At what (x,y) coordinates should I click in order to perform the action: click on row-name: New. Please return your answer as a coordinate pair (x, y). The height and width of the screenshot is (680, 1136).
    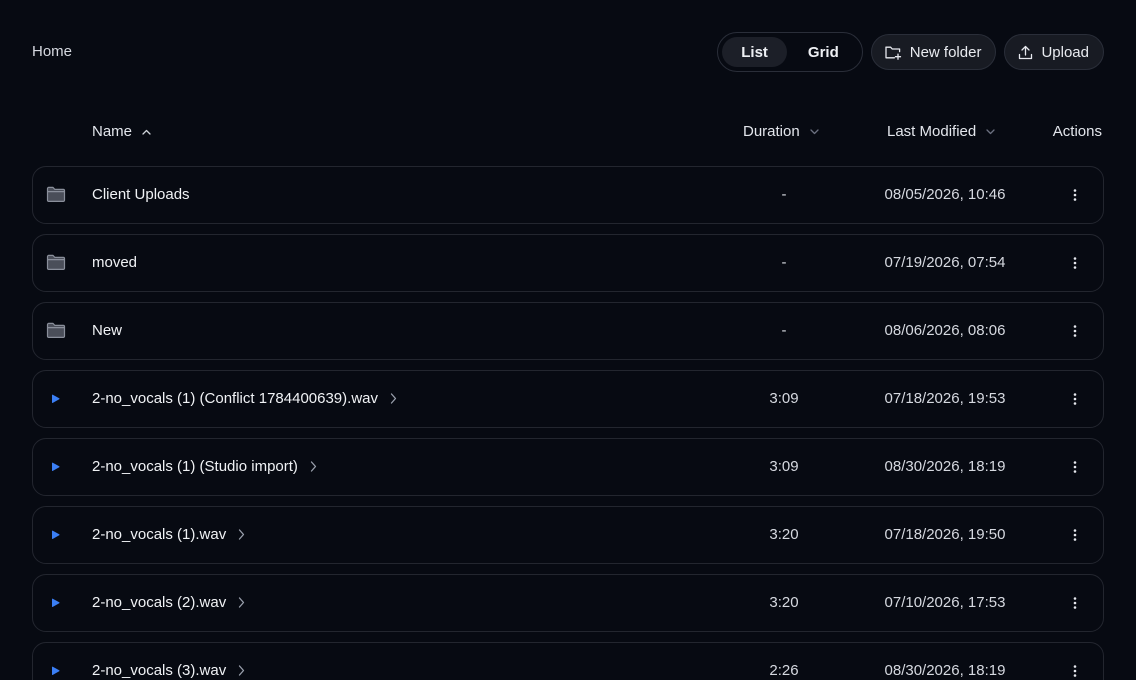
    Looking at the image, I should click on (107, 330).